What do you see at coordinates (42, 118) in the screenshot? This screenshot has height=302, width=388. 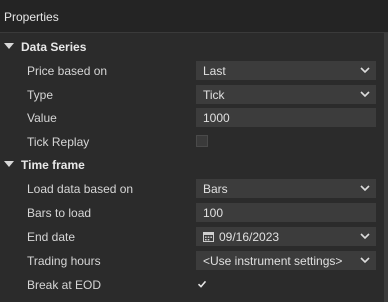 I see `property-label: Value` at bounding box center [42, 118].